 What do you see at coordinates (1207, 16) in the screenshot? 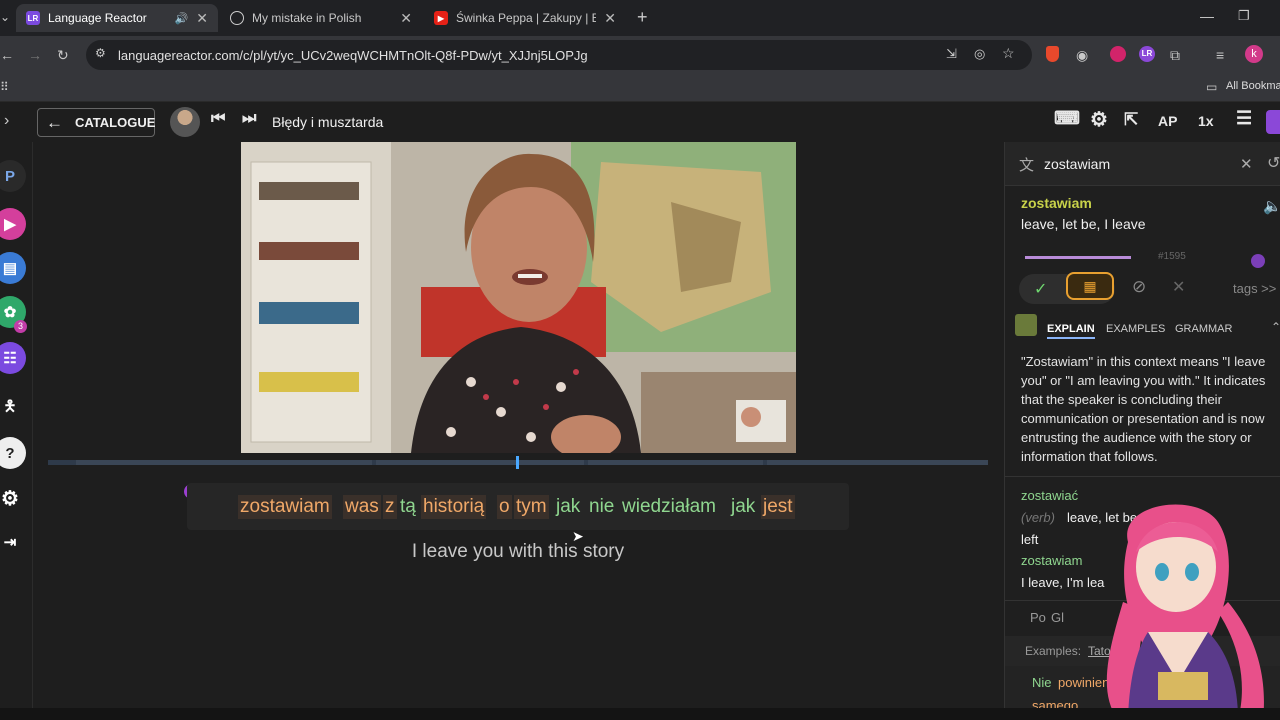
I see `minimize-window-icon: —` at bounding box center [1207, 16].